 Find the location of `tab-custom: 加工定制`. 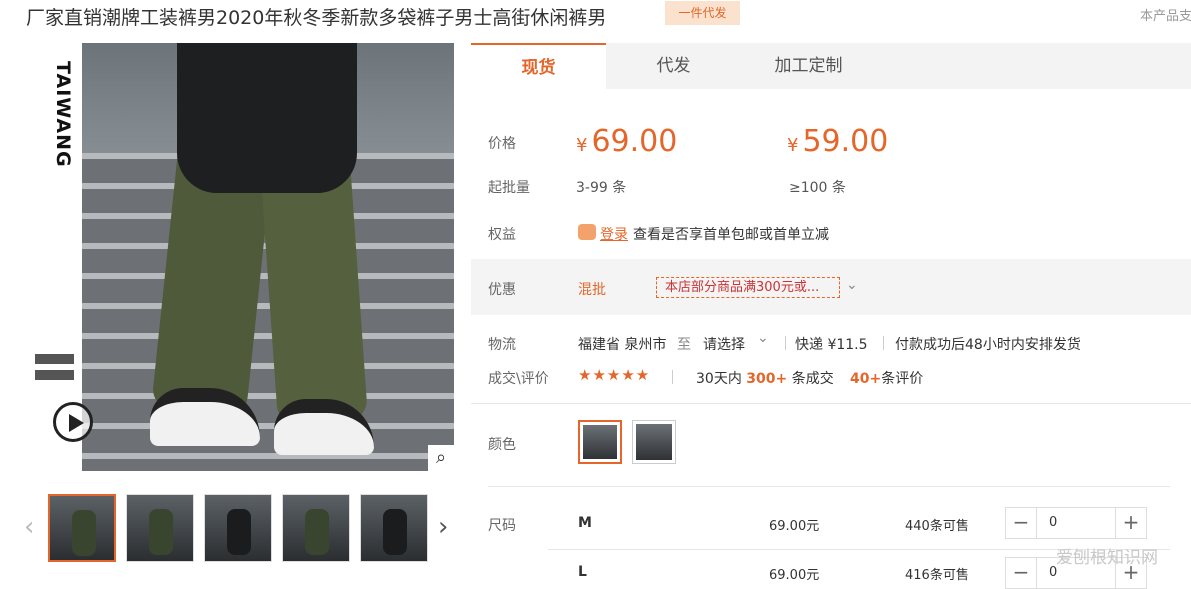

tab-custom: 加工定制 is located at coordinates (808, 66).